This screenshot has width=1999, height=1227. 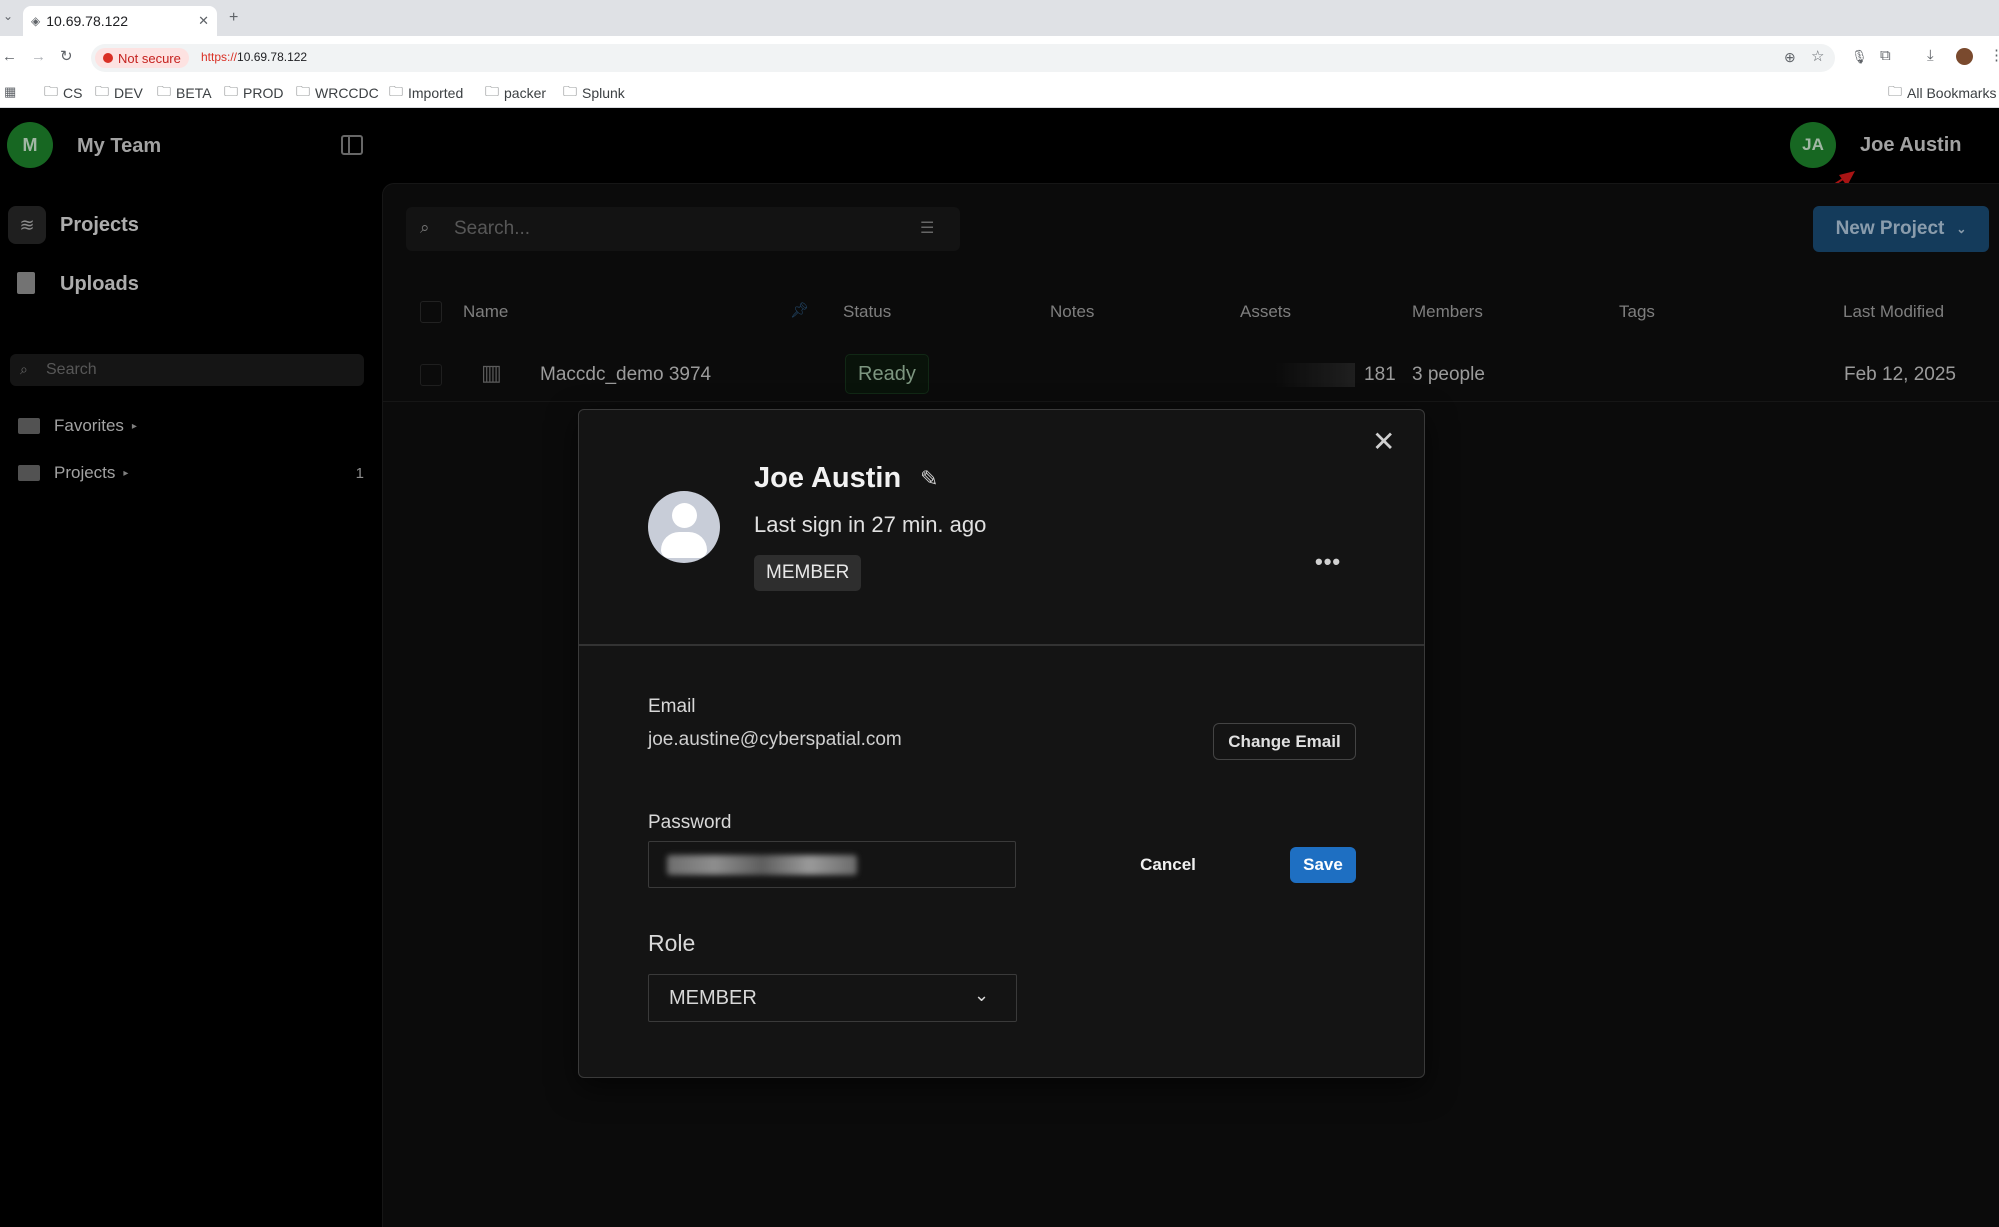 What do you see at coordinates (128, 93) in the screenshot?
I see `bookmark-label: DEV` at bounding box center [128, 93].